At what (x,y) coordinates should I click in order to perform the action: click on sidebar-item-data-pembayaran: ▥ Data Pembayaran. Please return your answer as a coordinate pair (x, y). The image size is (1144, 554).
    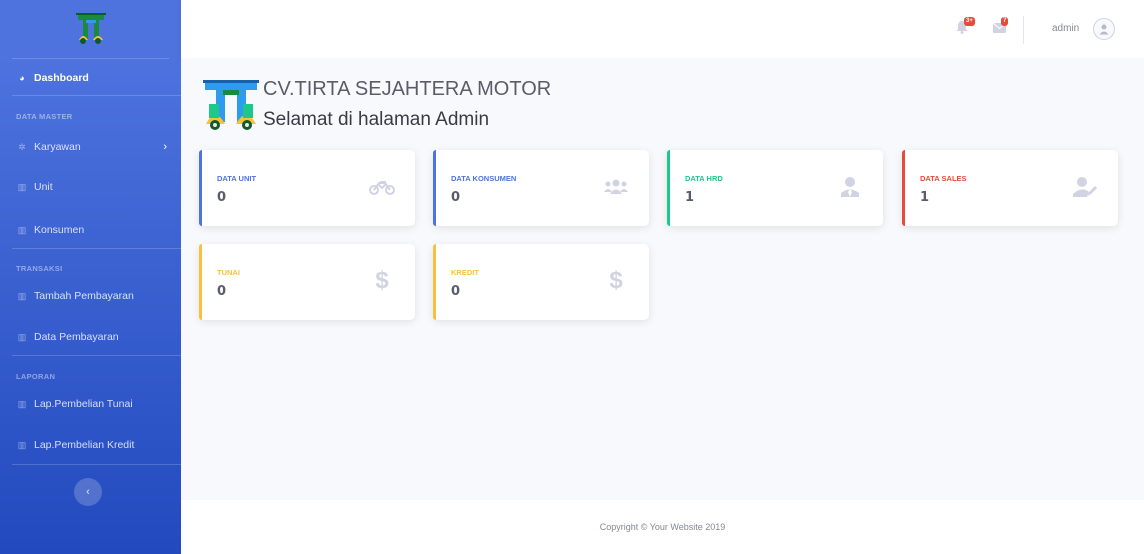
    Looking at the image, I should click on (67, 337).